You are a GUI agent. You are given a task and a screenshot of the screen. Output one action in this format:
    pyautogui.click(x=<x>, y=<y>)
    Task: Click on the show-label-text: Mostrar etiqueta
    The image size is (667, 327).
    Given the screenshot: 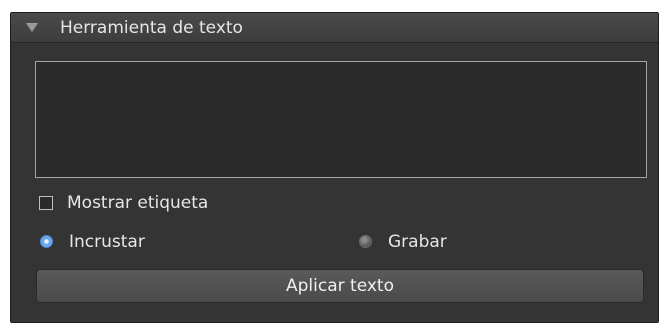 What is the action you would take?
    pyautogui.click(x=138, y=203)
    